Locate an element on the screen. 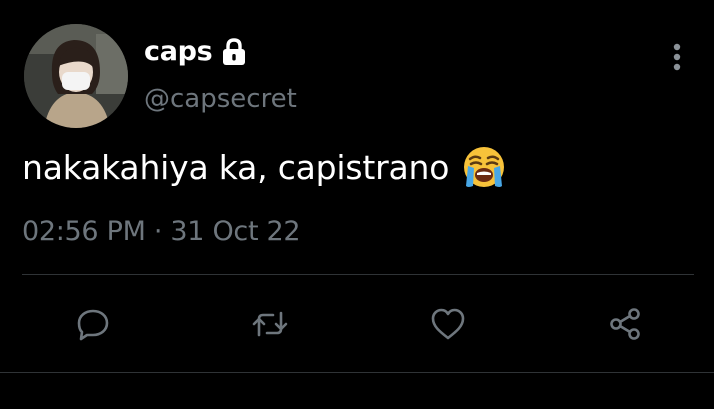 This screenshot has height=409, width=714. heart-icon is located at coordinates (448, 324).